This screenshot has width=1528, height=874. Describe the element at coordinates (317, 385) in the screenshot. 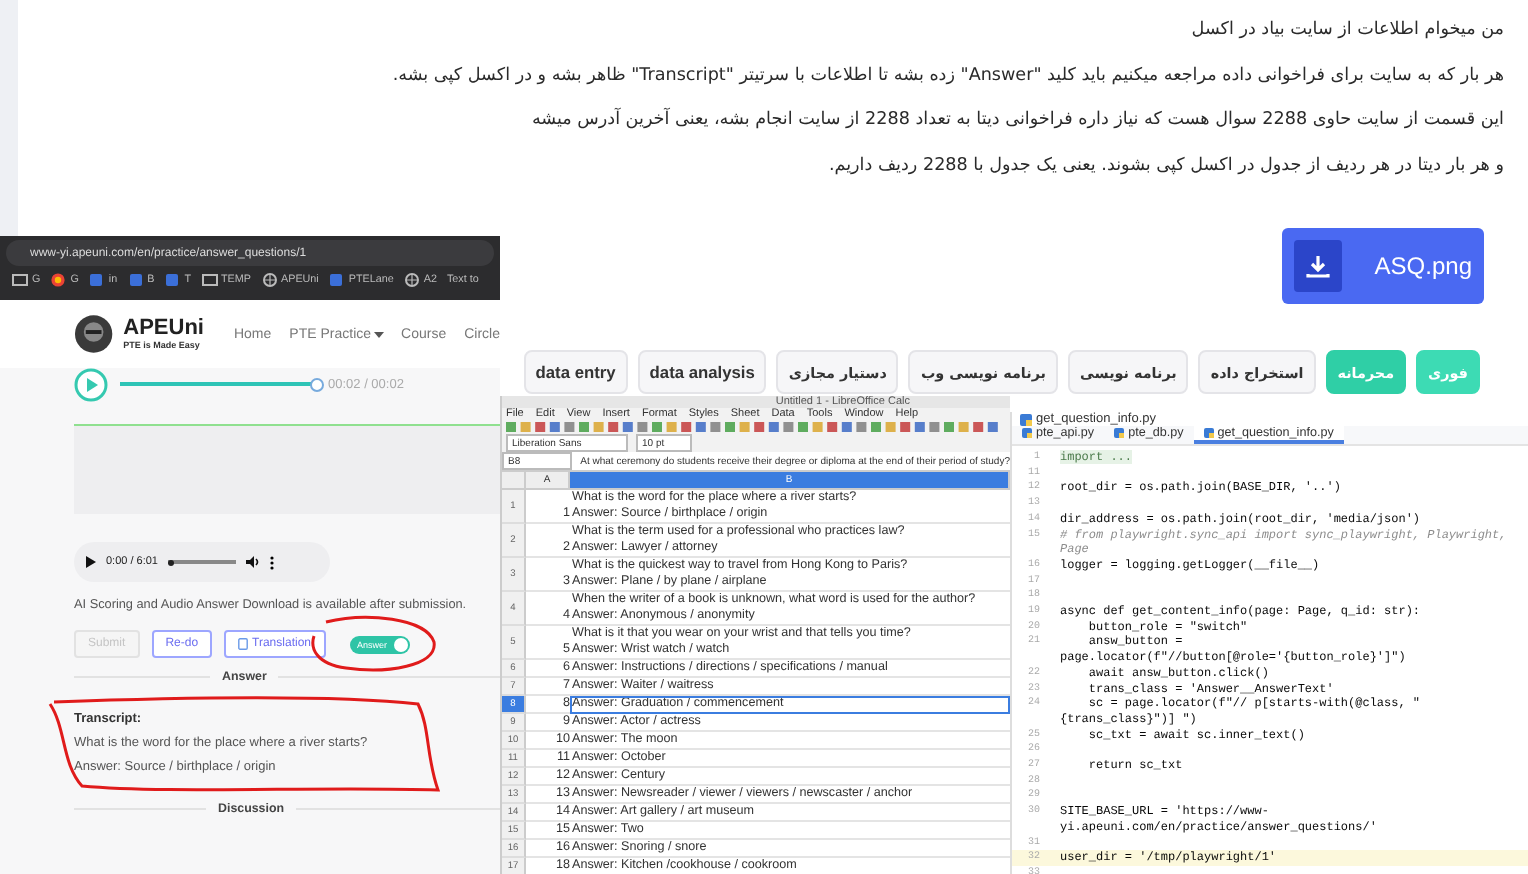

I see `progress-thumb` at that location.